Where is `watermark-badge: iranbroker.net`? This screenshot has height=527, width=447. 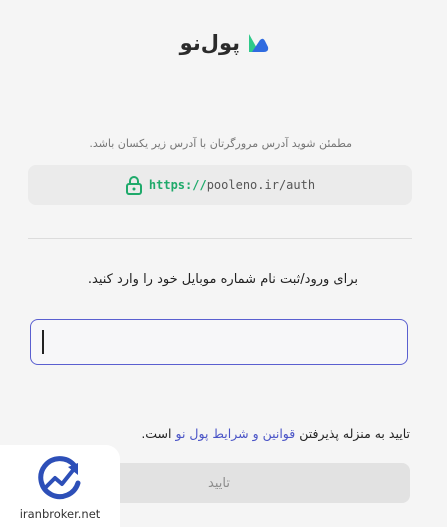 watermark-badge: iranbroker.net is located at coordinates (60, 486).